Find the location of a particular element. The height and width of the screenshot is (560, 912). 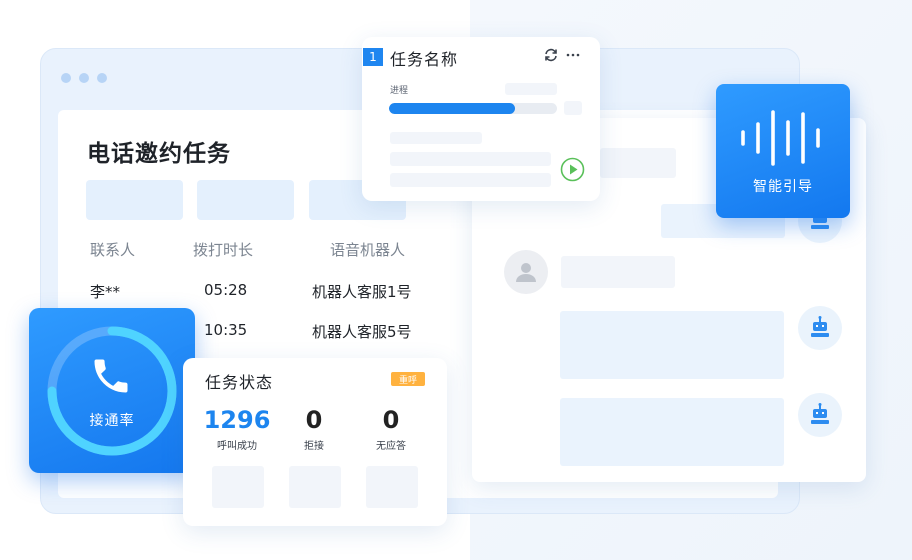

metric-value-no-answer: 0 is located at coordinates (391, 420).